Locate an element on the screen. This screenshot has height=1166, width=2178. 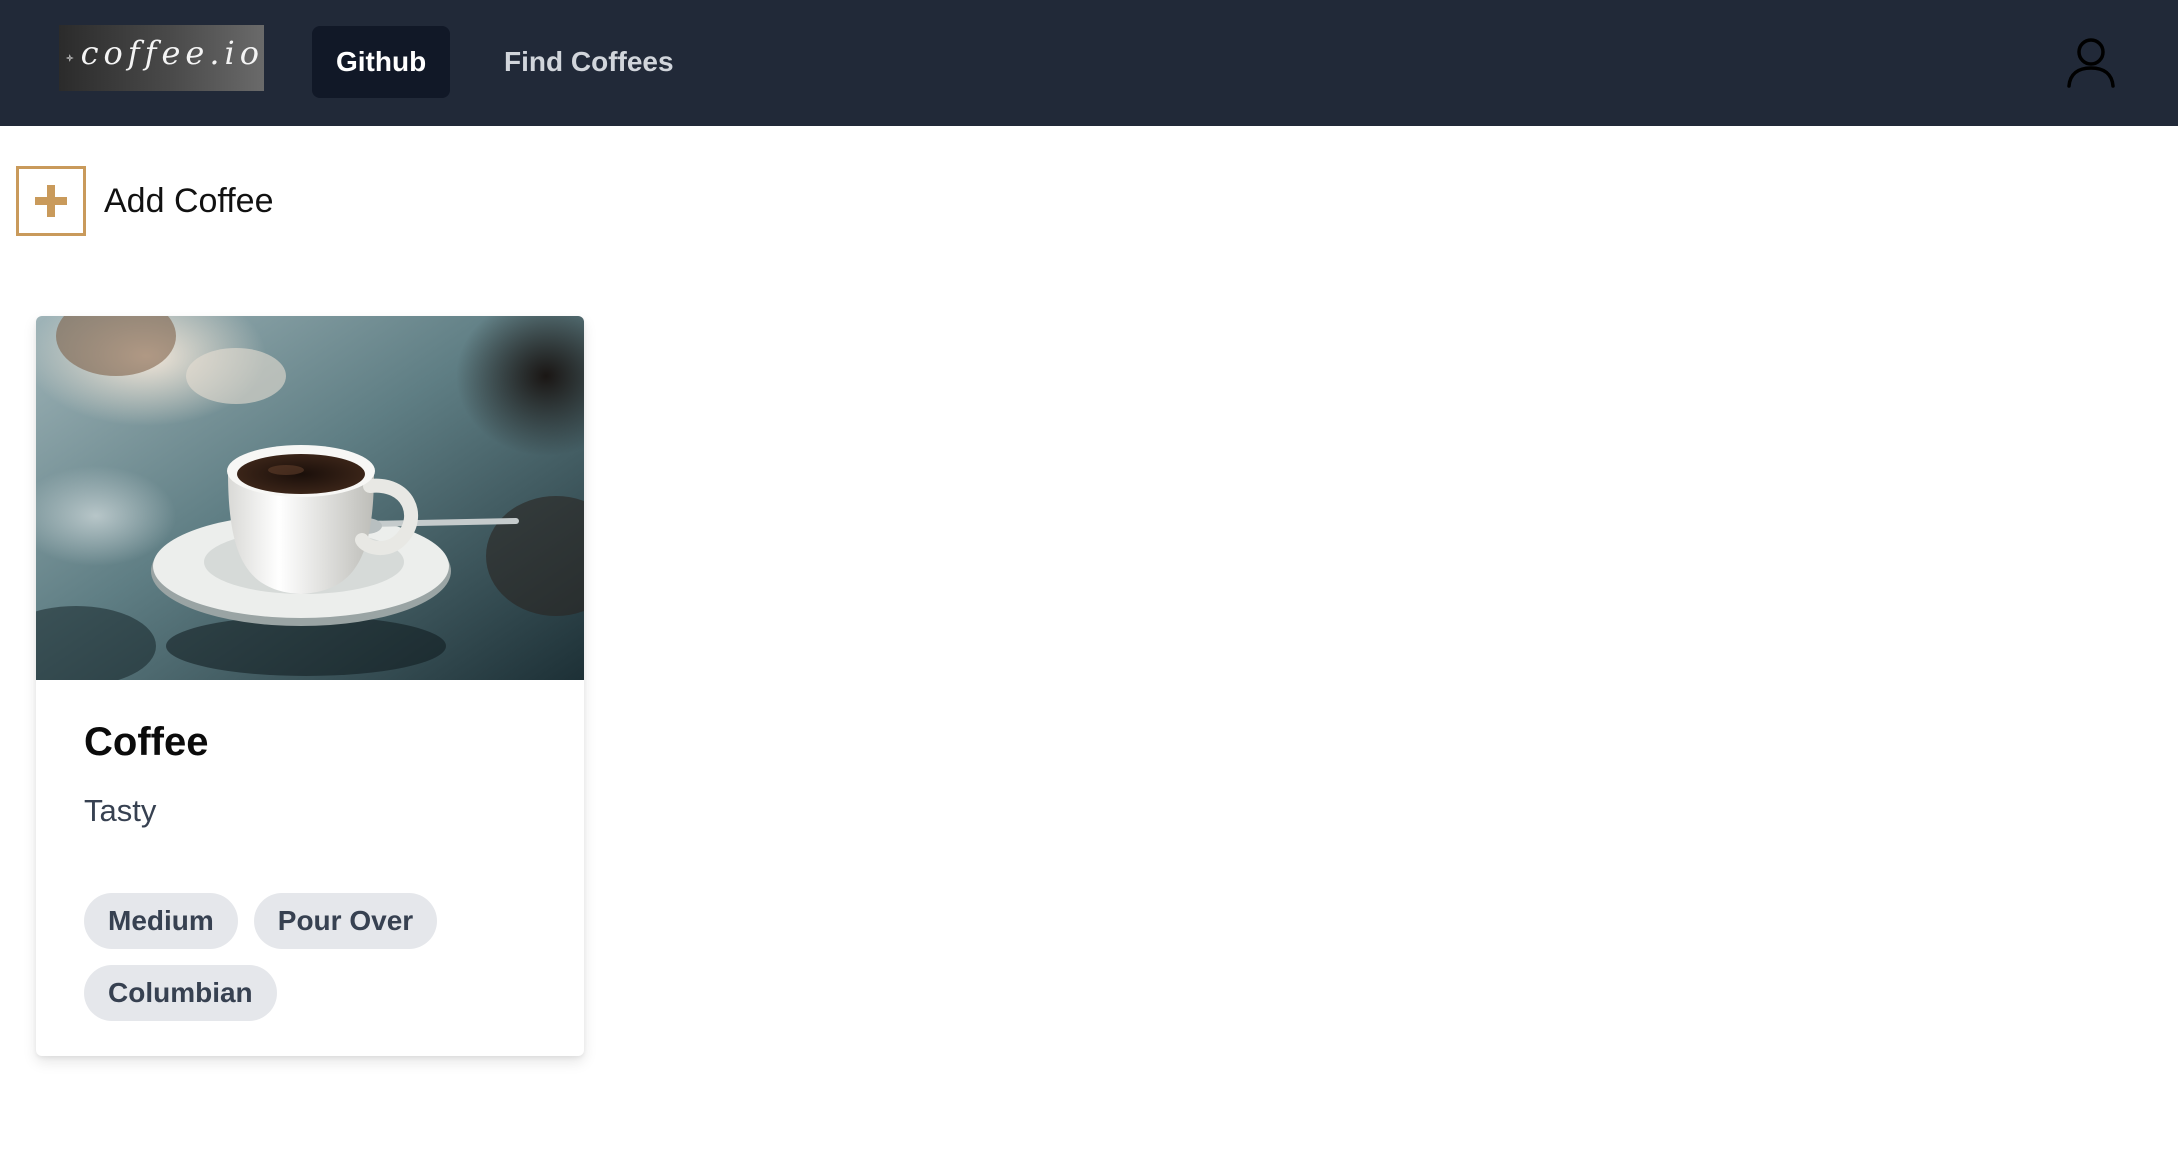
brand-logo-text: coffee.io is located at coordinates (172, 53).